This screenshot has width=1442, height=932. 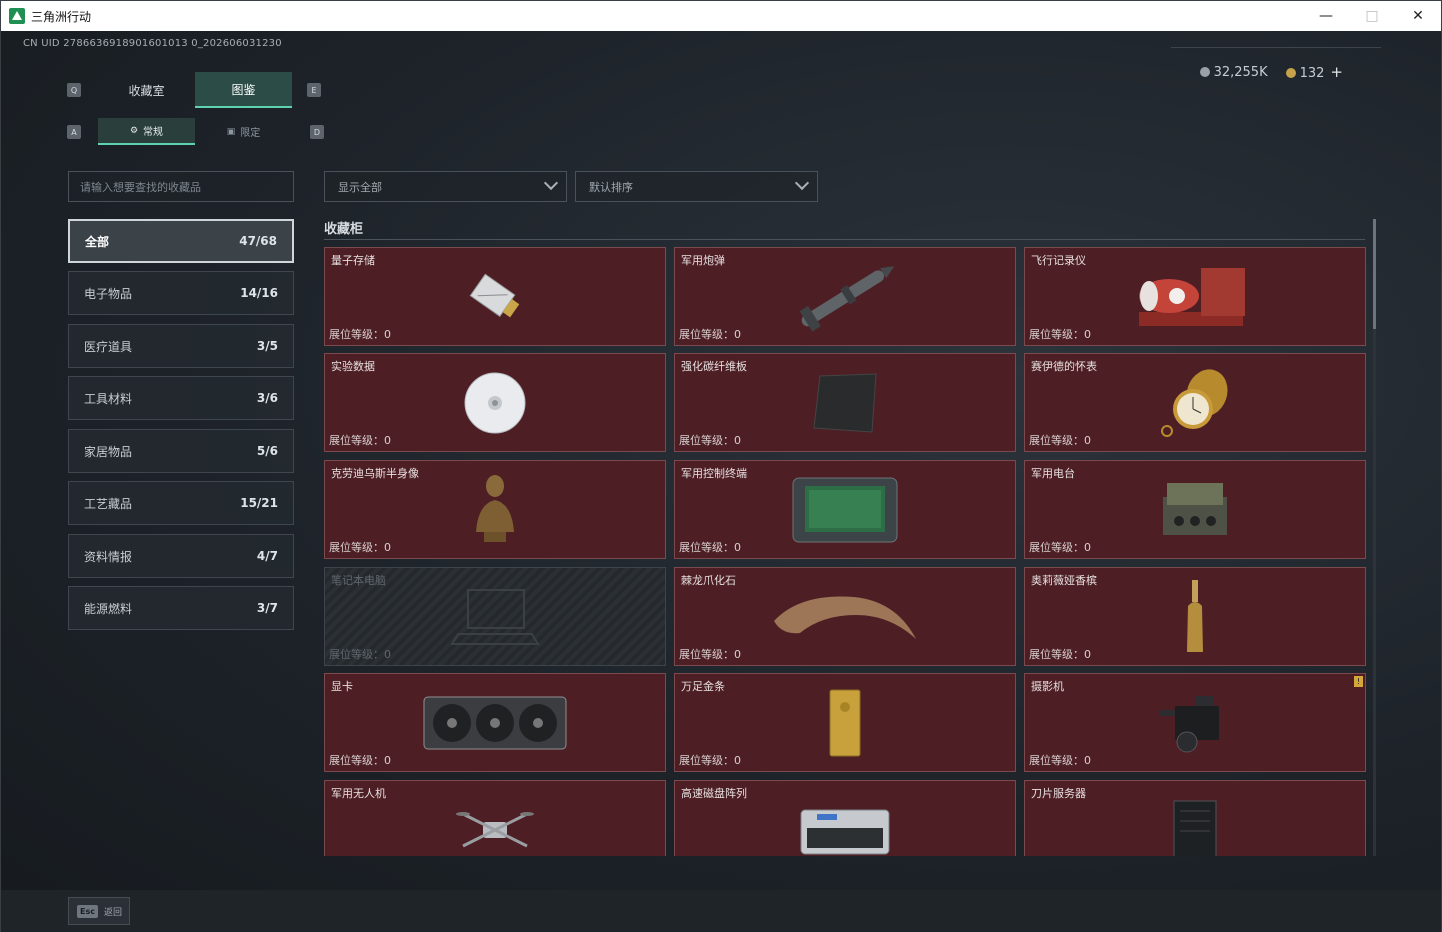 What do you see at coordinates (181, 556) in the screenshot?
I see `category-intel: 资料情报 4/7` at bounding box center [181, 556].